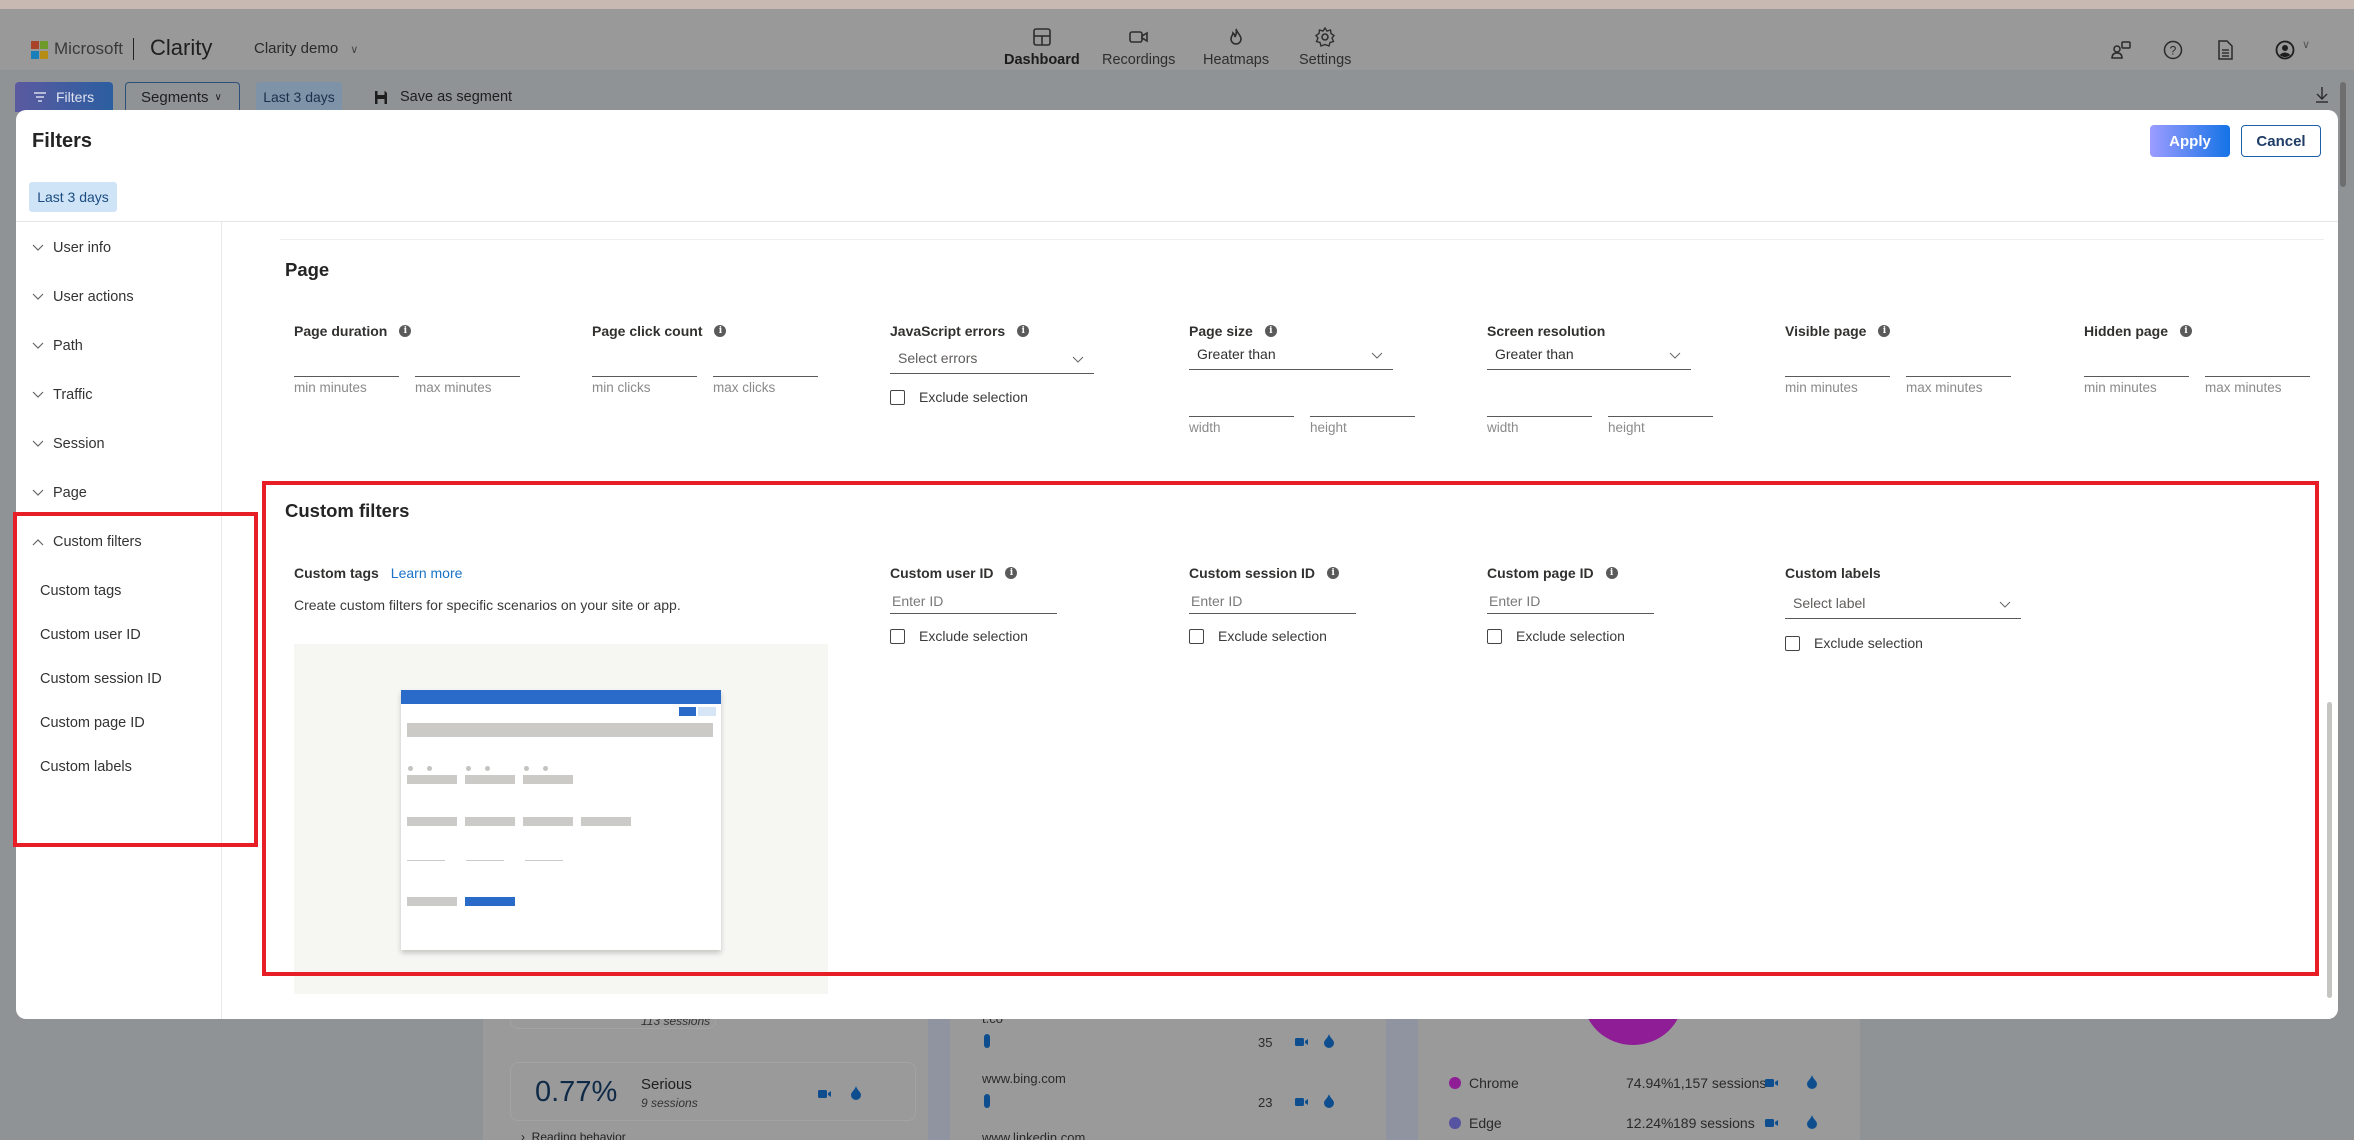 Image resolution: width=2354 pixels, height=1140 pixels. Describe the element at coordinates (1291, 358) in the screenshot. I see `page-size-operator-dropdown: Greater than` at that location.